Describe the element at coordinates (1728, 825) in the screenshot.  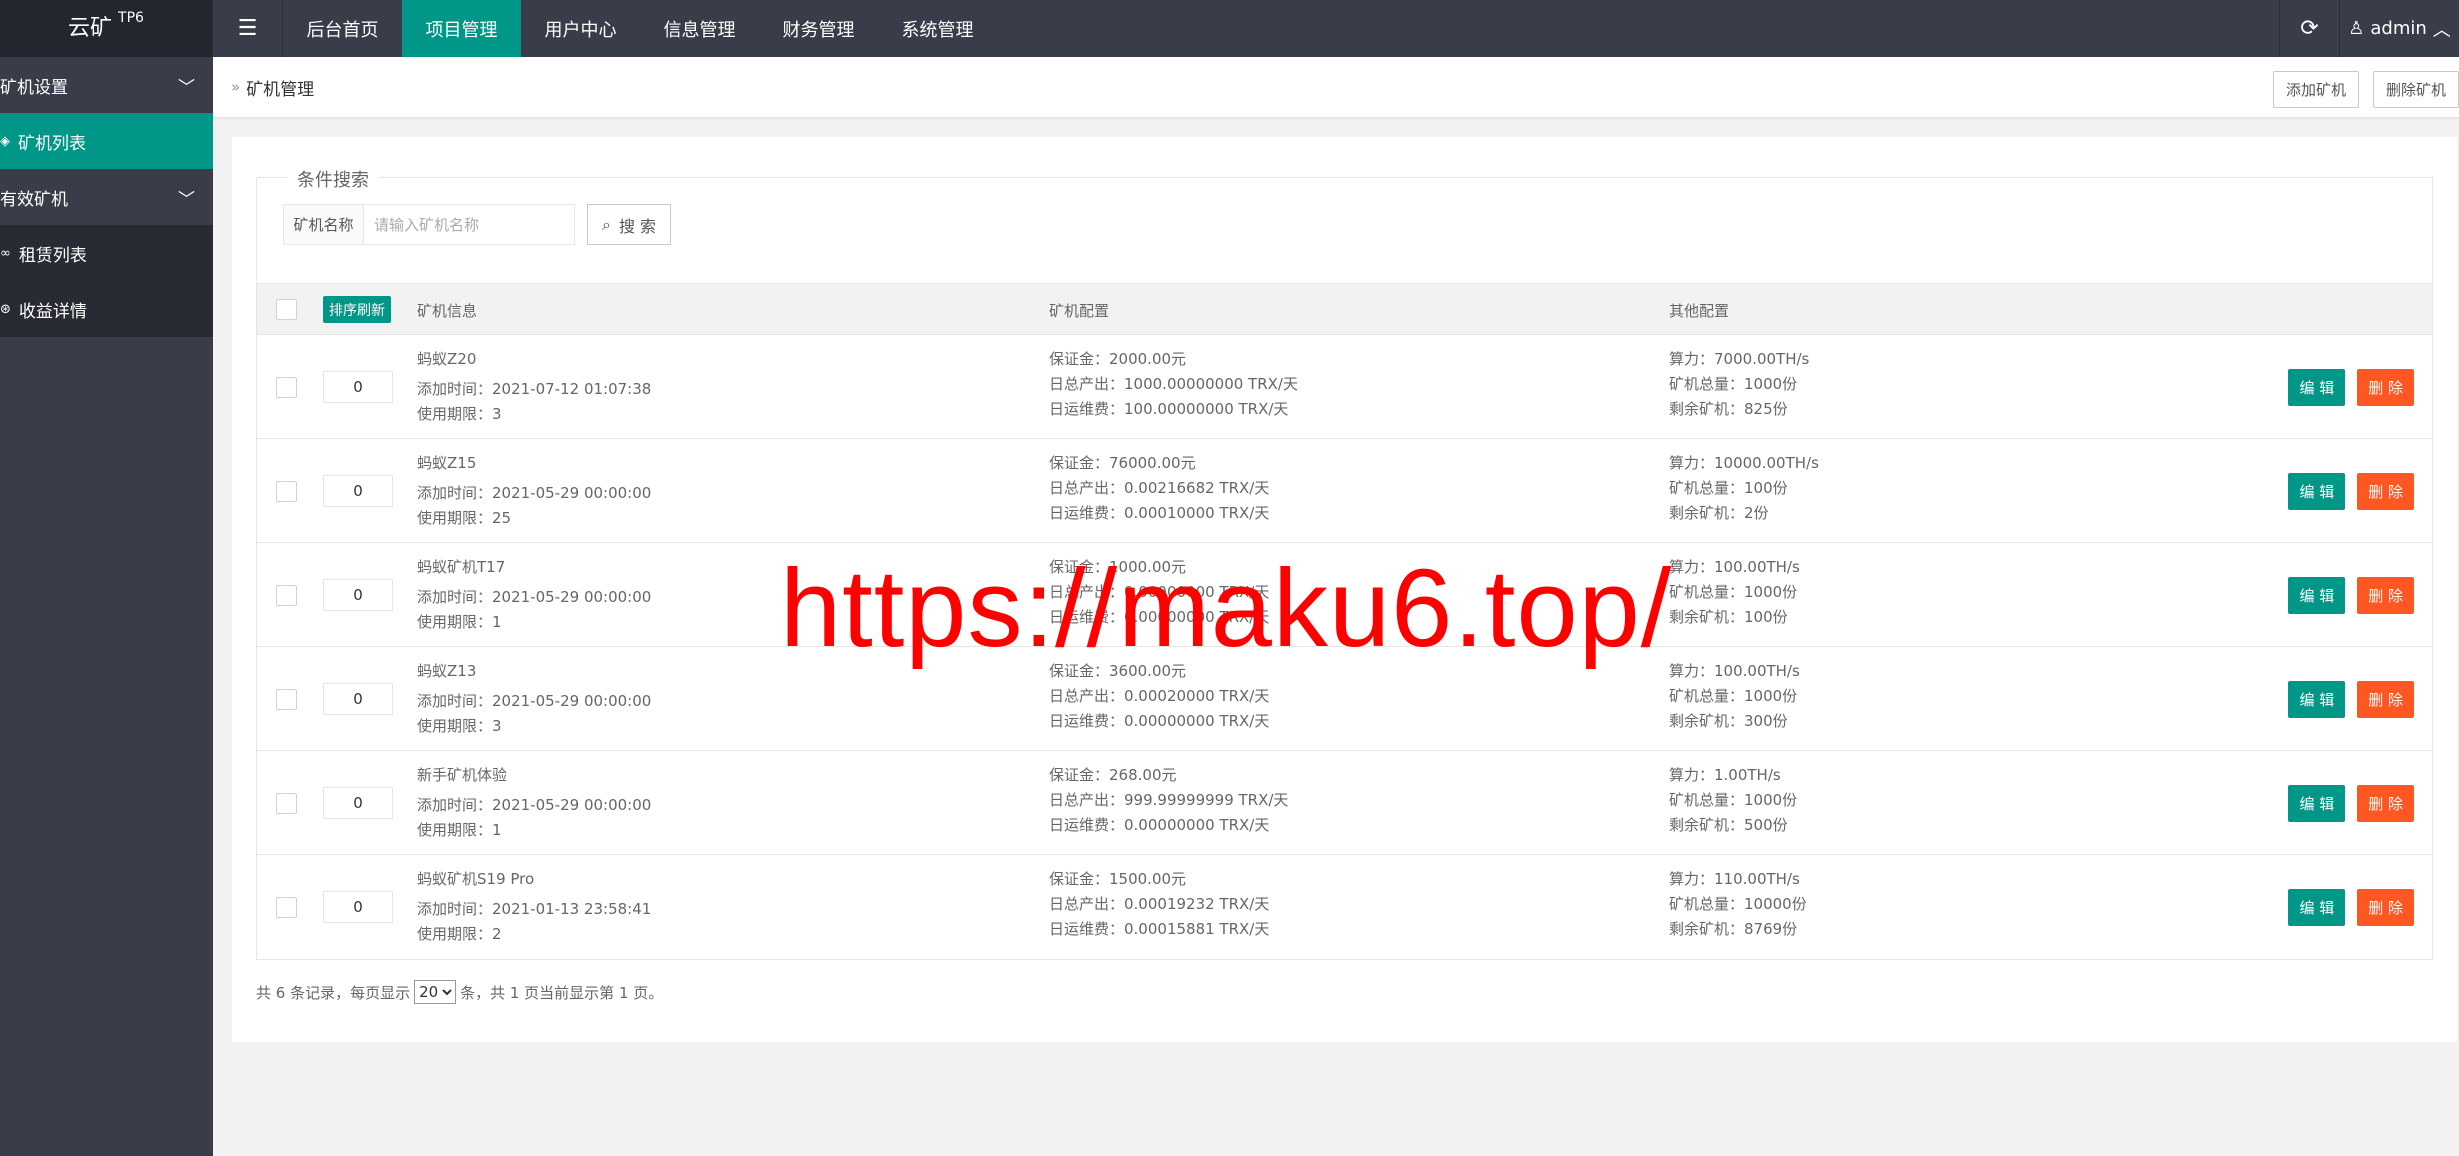
I see `miner-remaining: 剩余矿机：500份` at that location.